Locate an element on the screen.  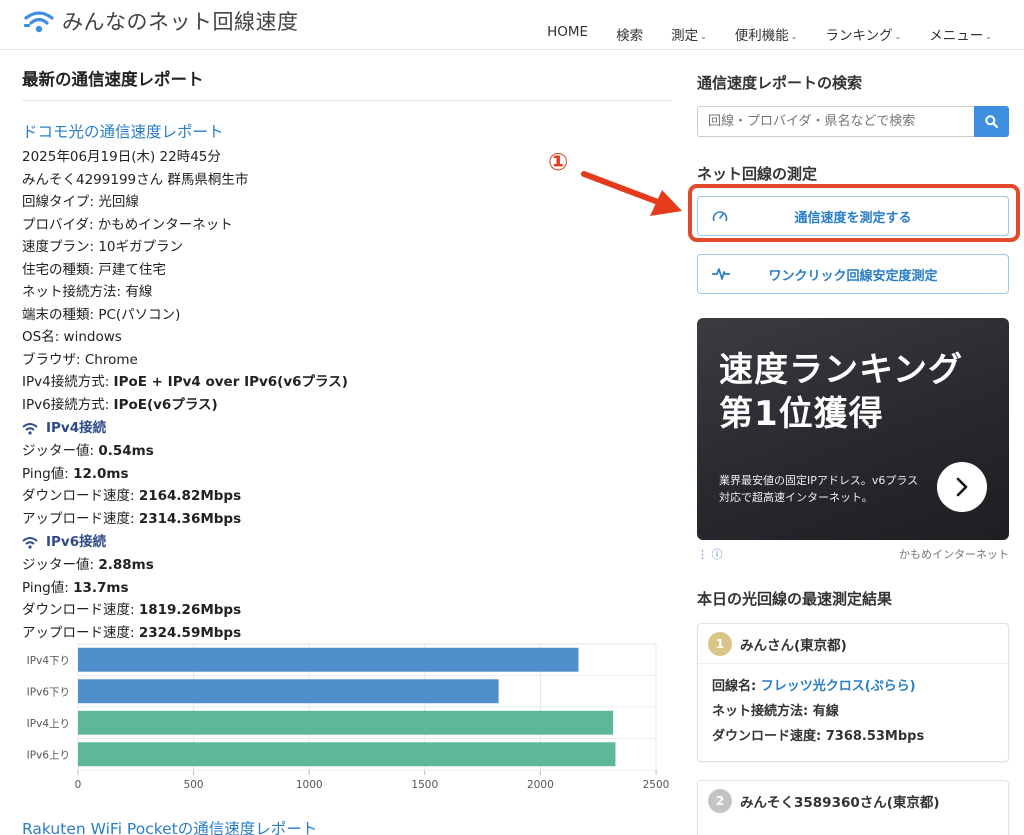
result-line: 回線名: フレッツ光クロス(ぷらら) is located at coordinates (814, 686).